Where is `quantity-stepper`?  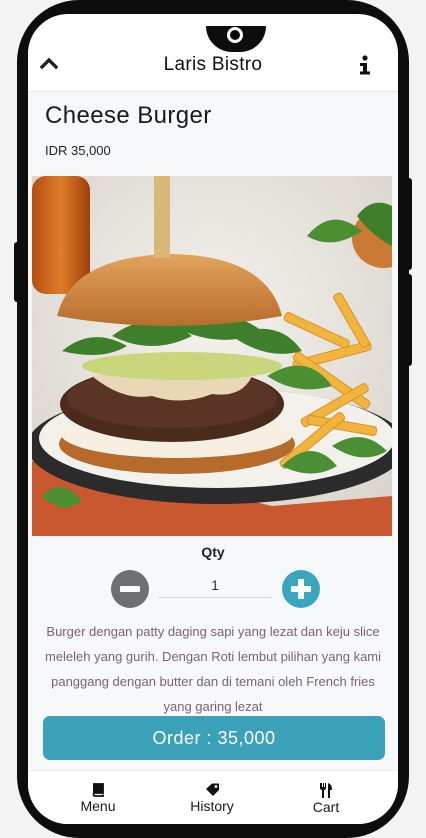 quantity-stepper is located at coordinates (213, 590).